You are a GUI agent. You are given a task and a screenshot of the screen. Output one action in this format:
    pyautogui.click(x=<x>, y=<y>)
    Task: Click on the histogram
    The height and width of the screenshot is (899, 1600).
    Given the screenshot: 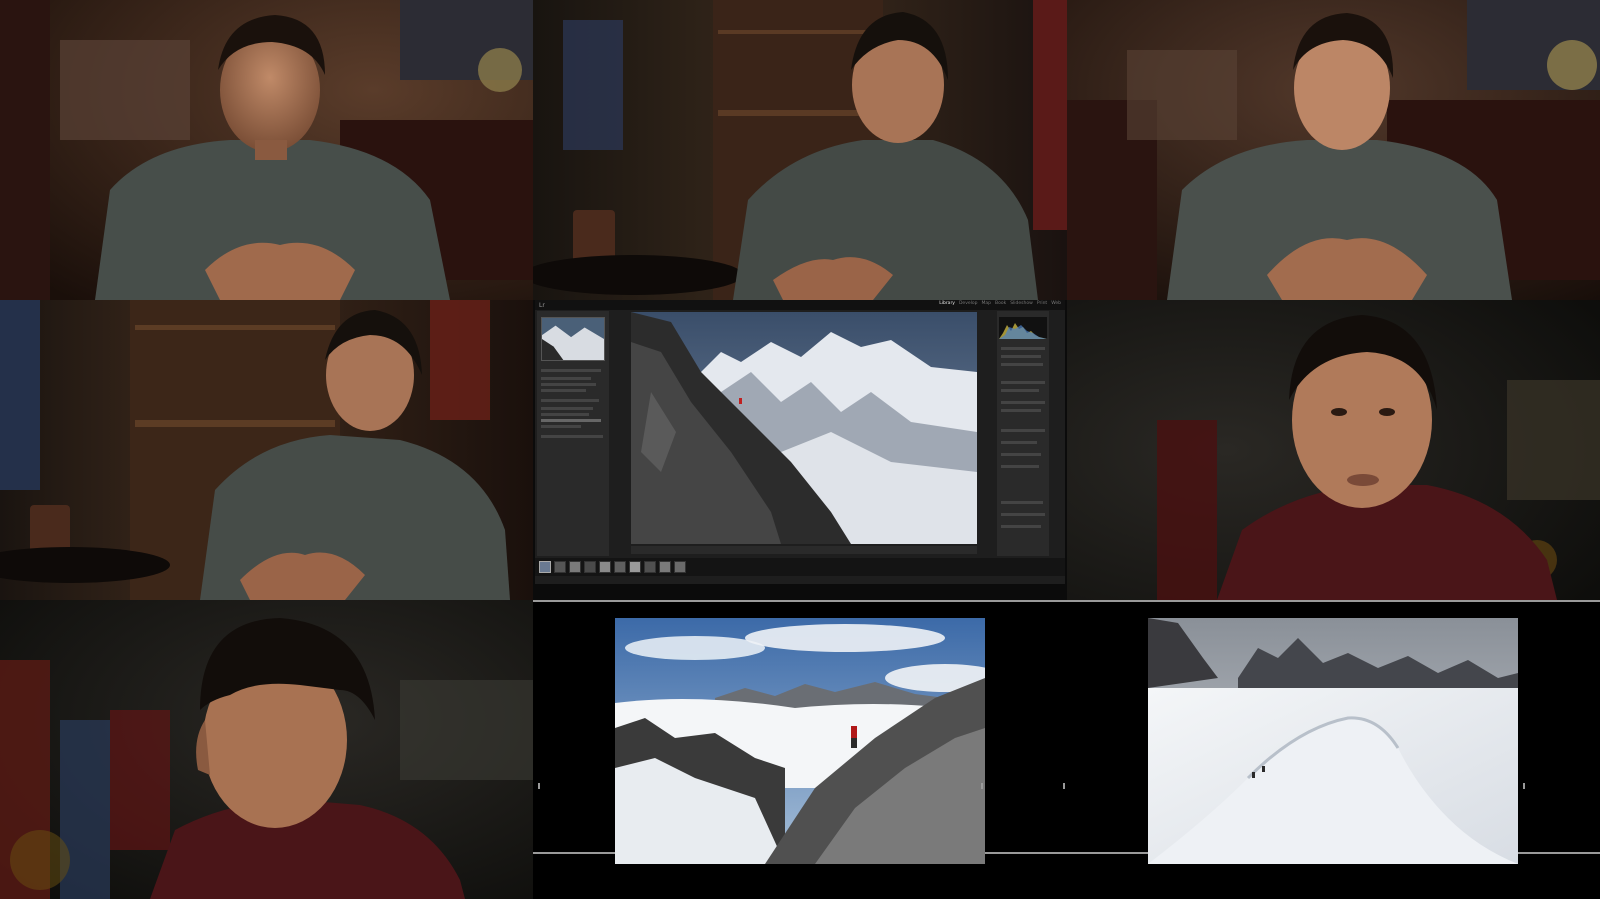 What is the action you would take?
    pyautogui.click(x=1023, y=328)
    